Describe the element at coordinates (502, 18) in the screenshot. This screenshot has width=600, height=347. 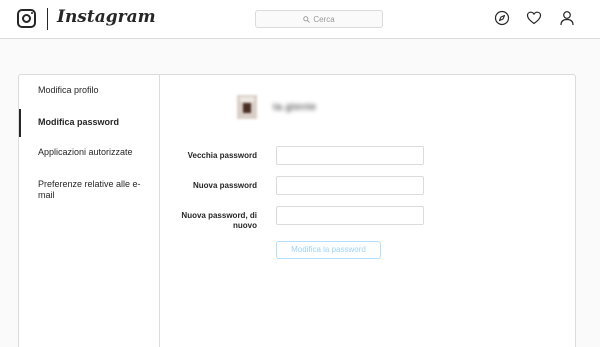
I see `compass-icon` at that location.